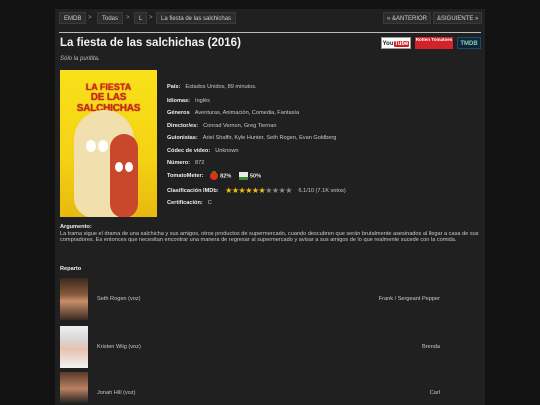 This screenshot has height=405, width=540. Describe the element at coordinates (178, 163) in the screenshot. I see `detail-label: Número:` at that location.